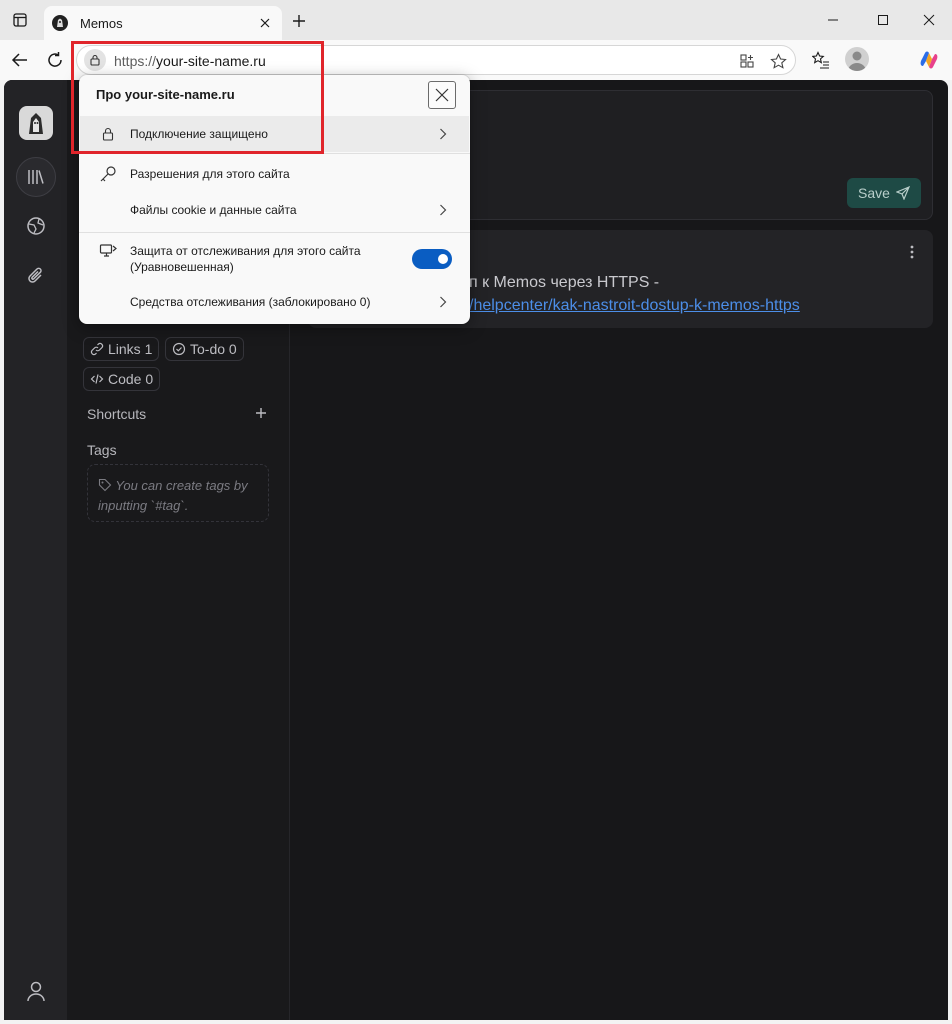 This screenshot has height=1024, width=952. I want to click on close-window-button, so click(929, 20).